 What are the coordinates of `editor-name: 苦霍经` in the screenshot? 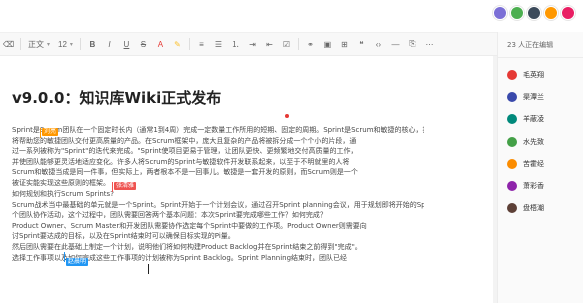 It's located at (533, 163).